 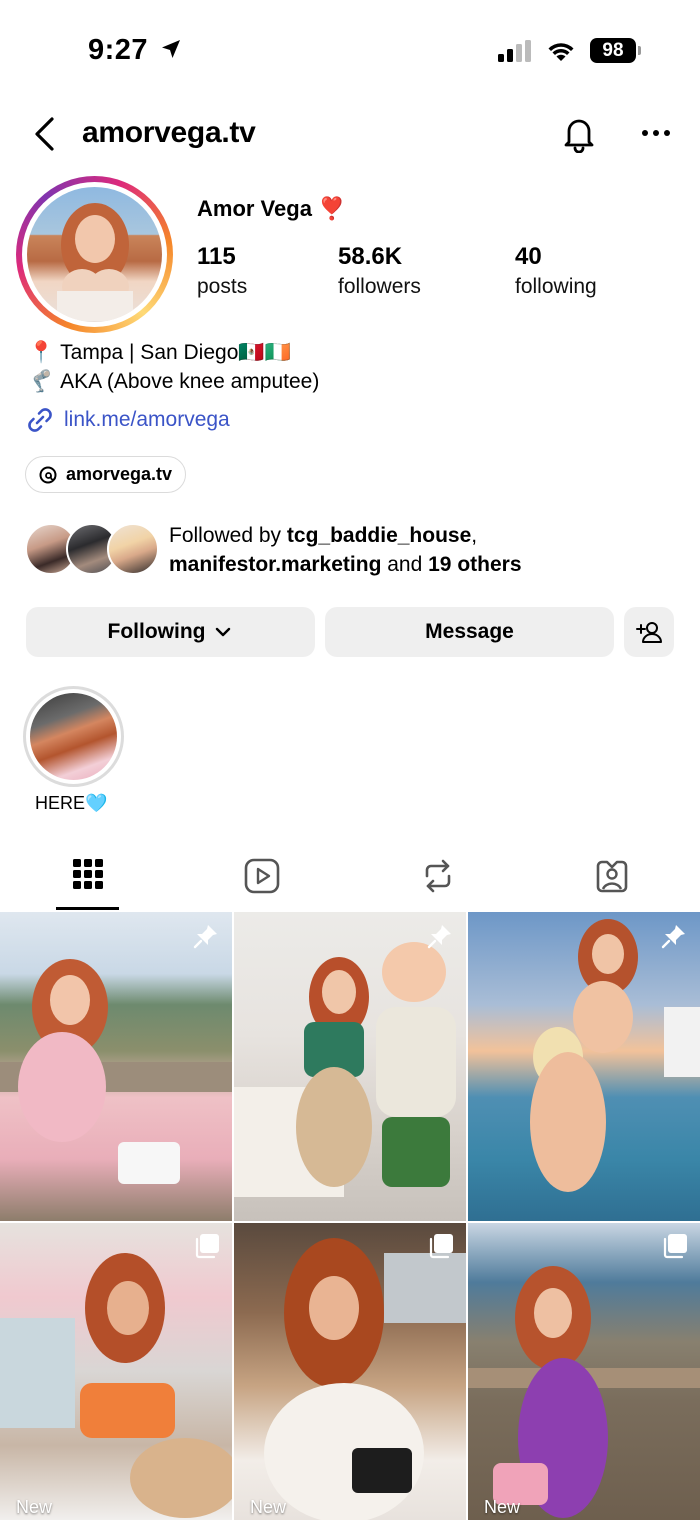 I want to click on following-button: Following, so click(x=170, y=632).